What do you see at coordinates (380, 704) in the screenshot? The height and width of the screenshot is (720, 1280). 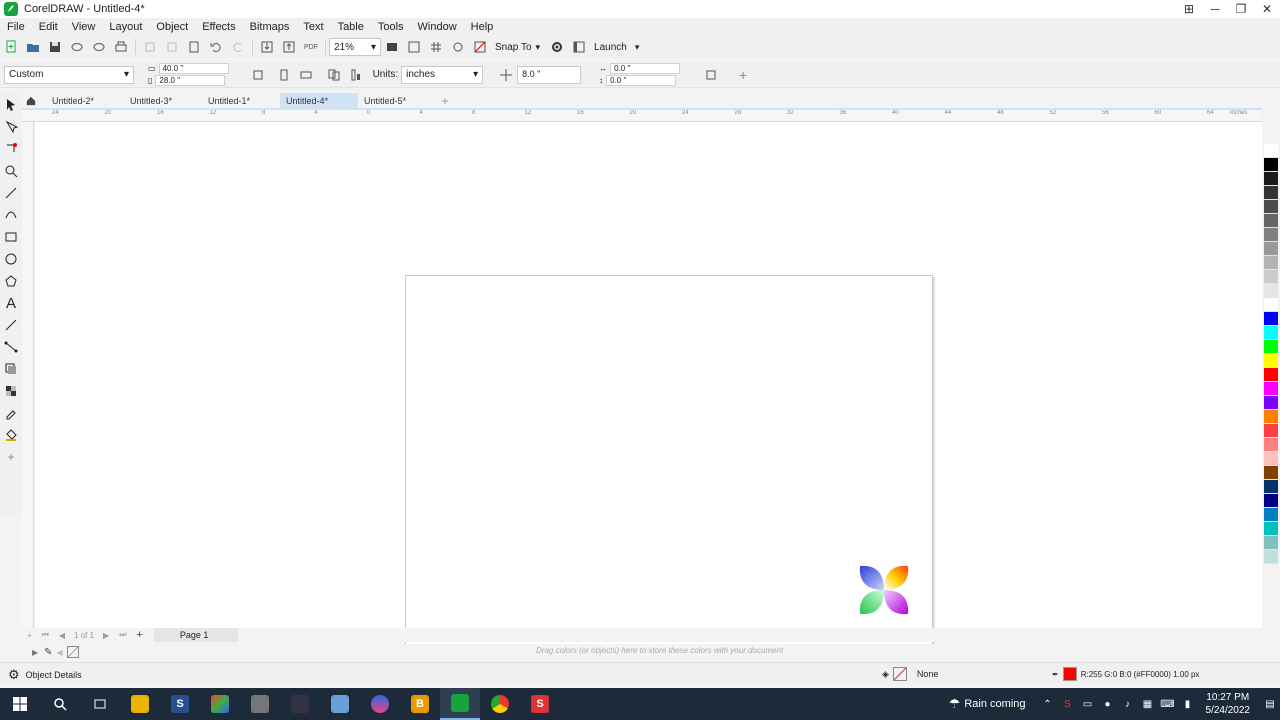 I see `app-droplet-icon` at bounding box center [380, 704].